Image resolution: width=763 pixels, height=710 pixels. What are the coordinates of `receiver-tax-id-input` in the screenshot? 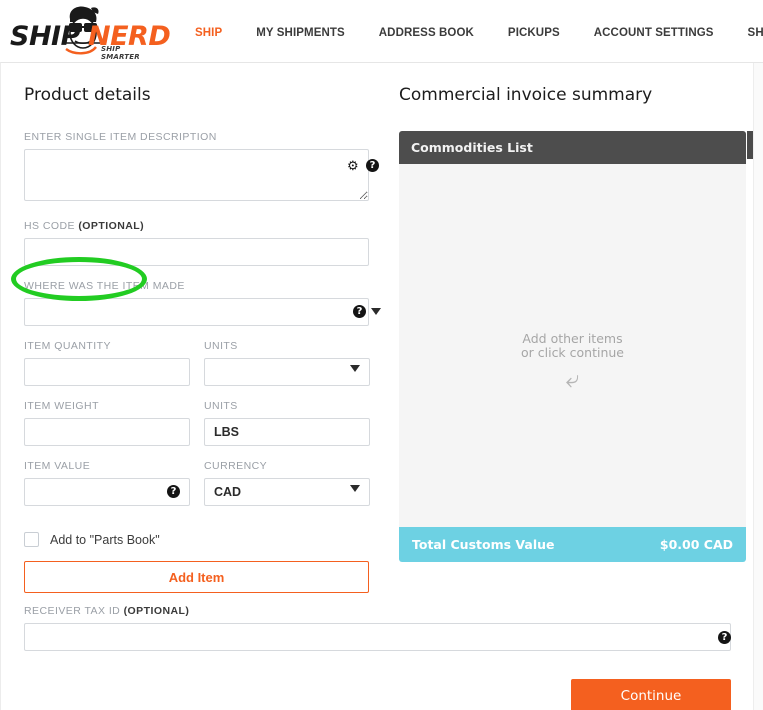 It's located at (377, 637).